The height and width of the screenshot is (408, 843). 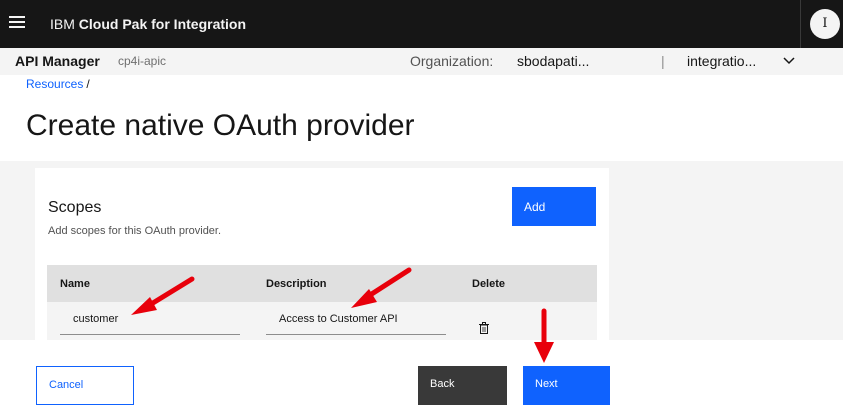 I want to click on scope-name-input: customer, so click(x=150, y=318).